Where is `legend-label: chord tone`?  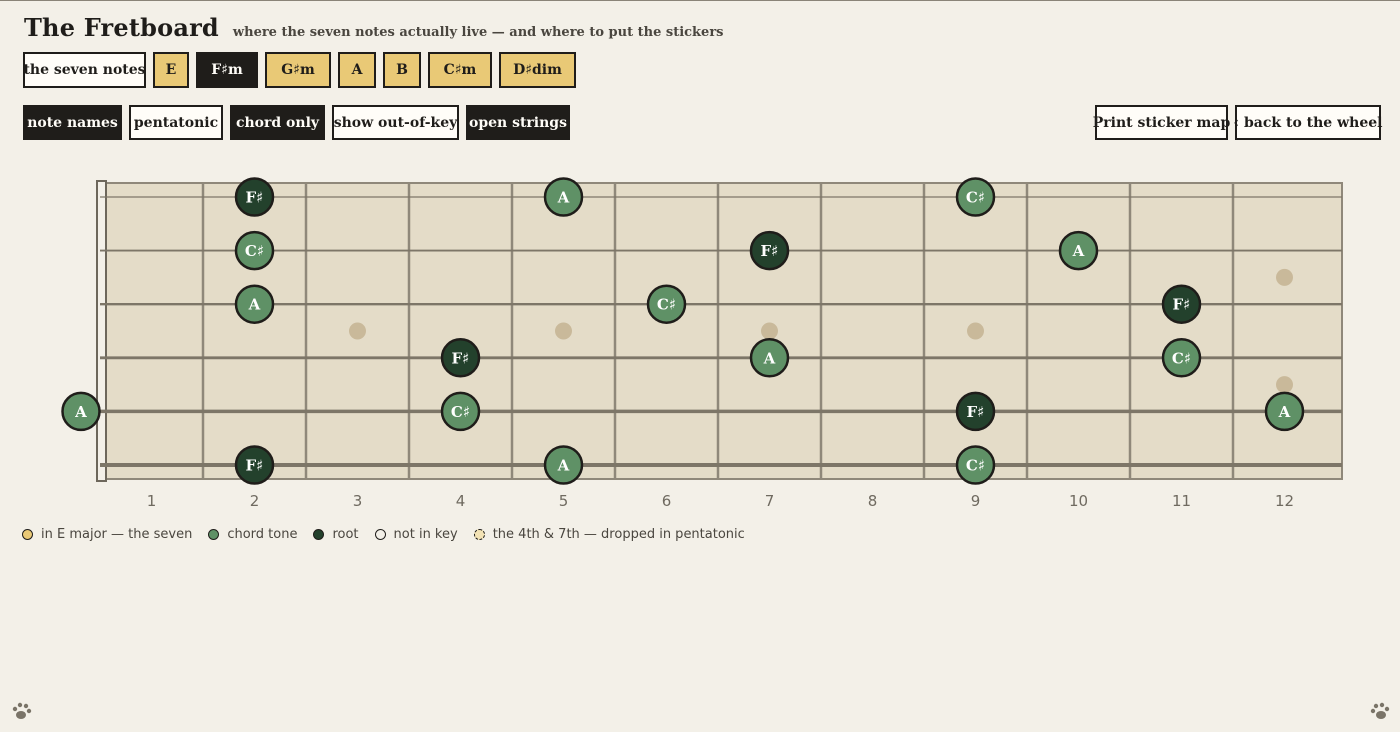 legend-label: chord tone is located at coordinates (262, 534).